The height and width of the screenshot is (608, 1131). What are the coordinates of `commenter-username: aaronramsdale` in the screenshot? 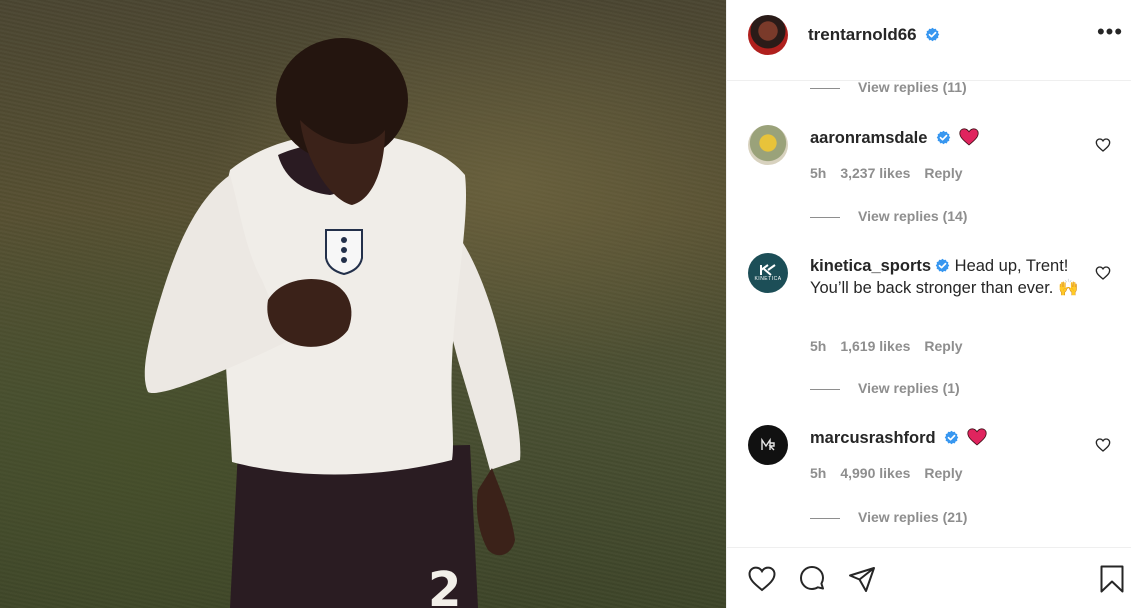 It's located at (868, 138).